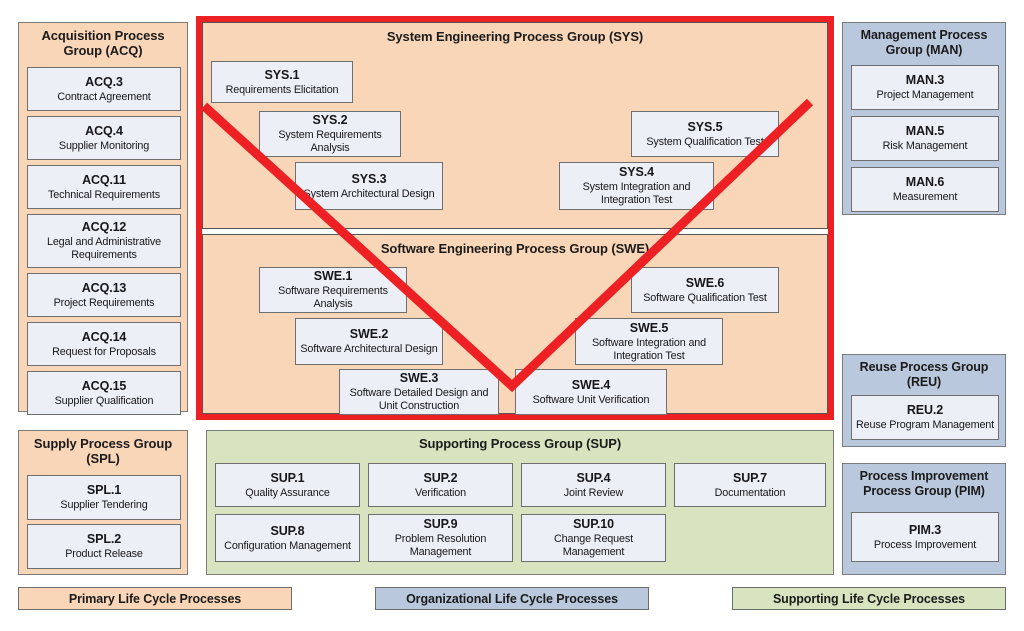  I want to click on process-box-sup-10: SUP.10 Change Request Management, so click(593, 538).